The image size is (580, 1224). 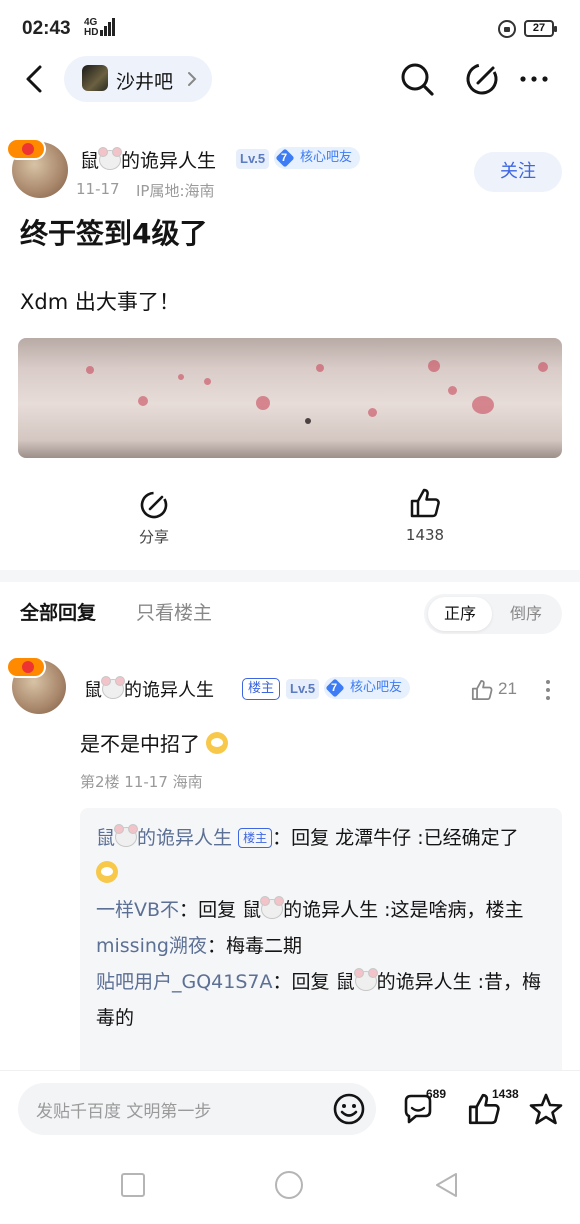 I want to click on reply-more-icon, so click(x=548, y=690).